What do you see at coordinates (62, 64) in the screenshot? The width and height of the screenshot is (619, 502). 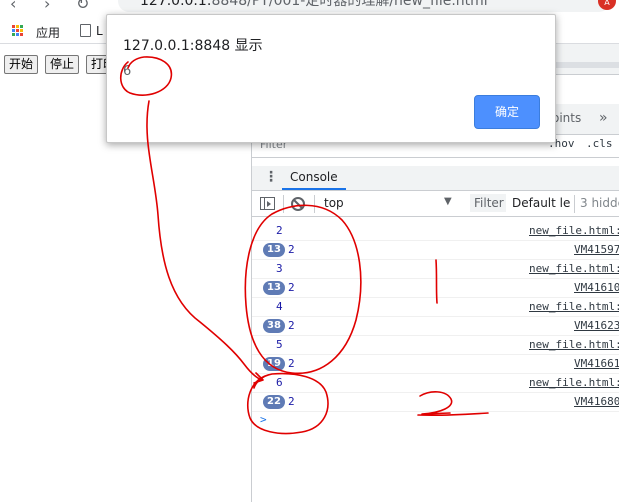 I see `stop-button: 停止` at bounding box center [62, 64].